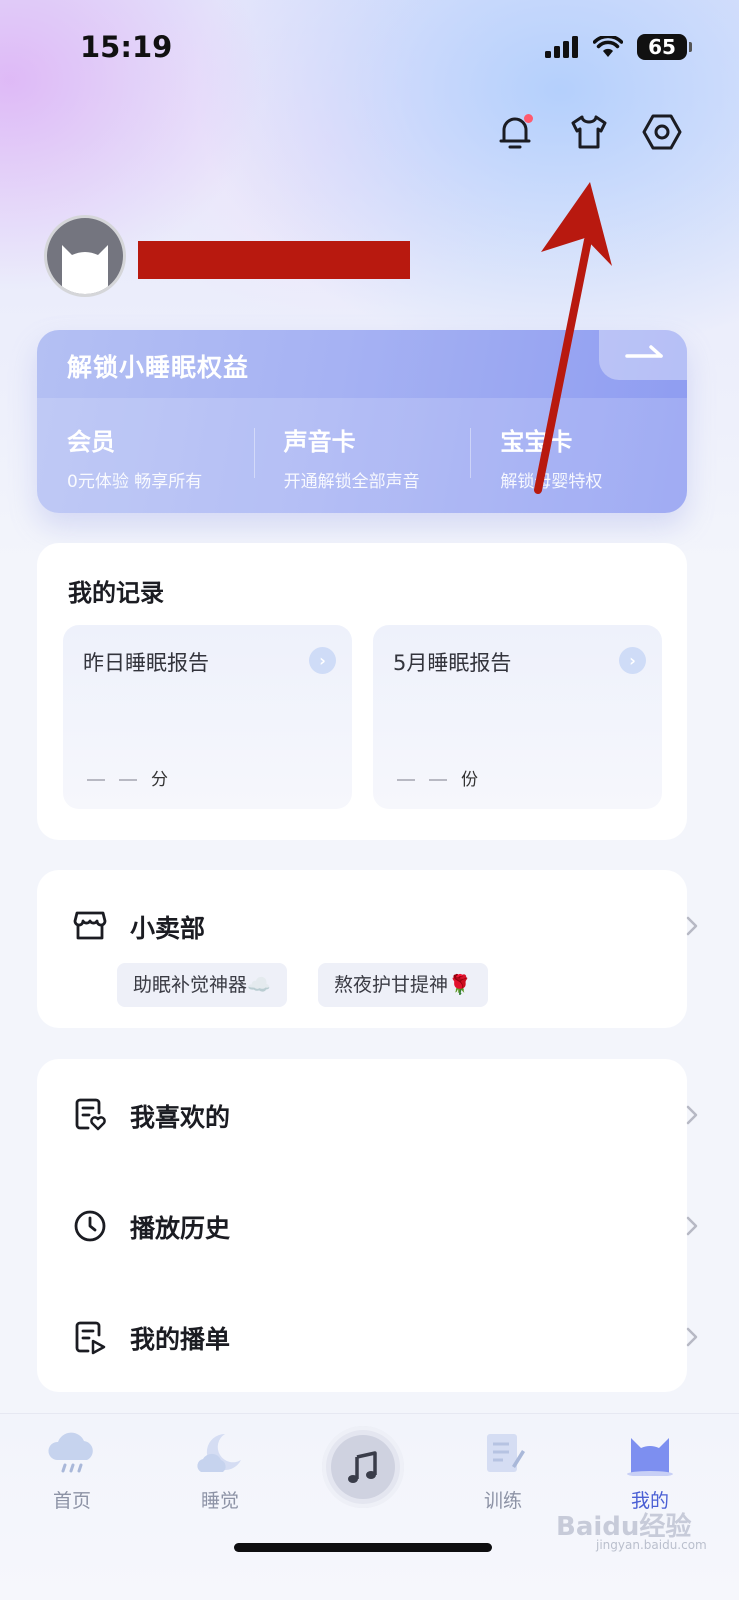  Describe the element at coordinates (126, 47) in the screenshot. I see `status-time: 15:19` at that location.